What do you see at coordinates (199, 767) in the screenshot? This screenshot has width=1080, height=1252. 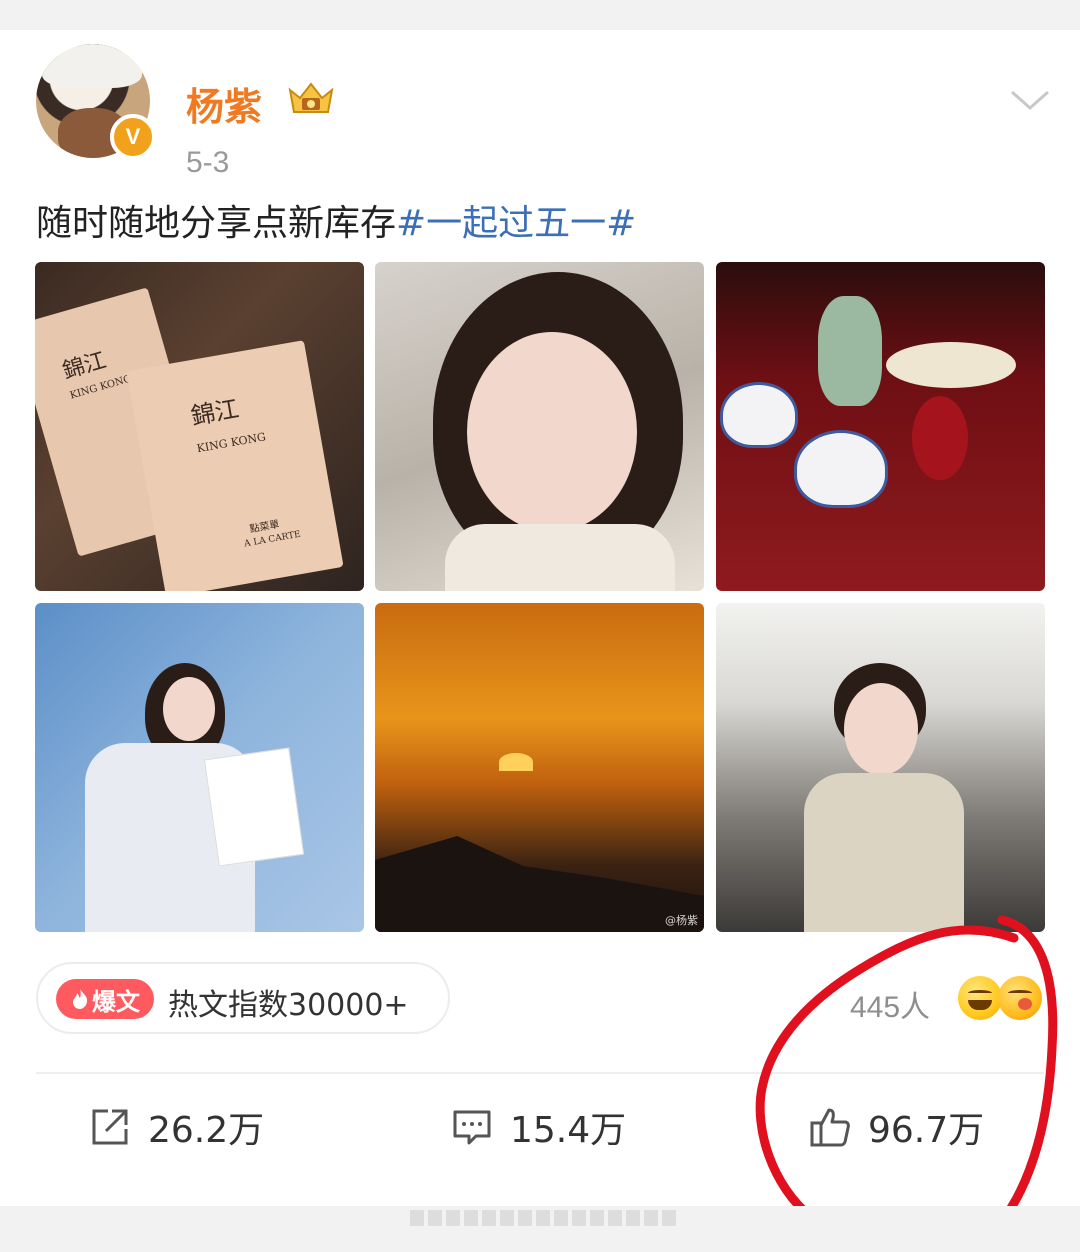 I see `photo-blue-portrait` at bounding box center [199, 767].